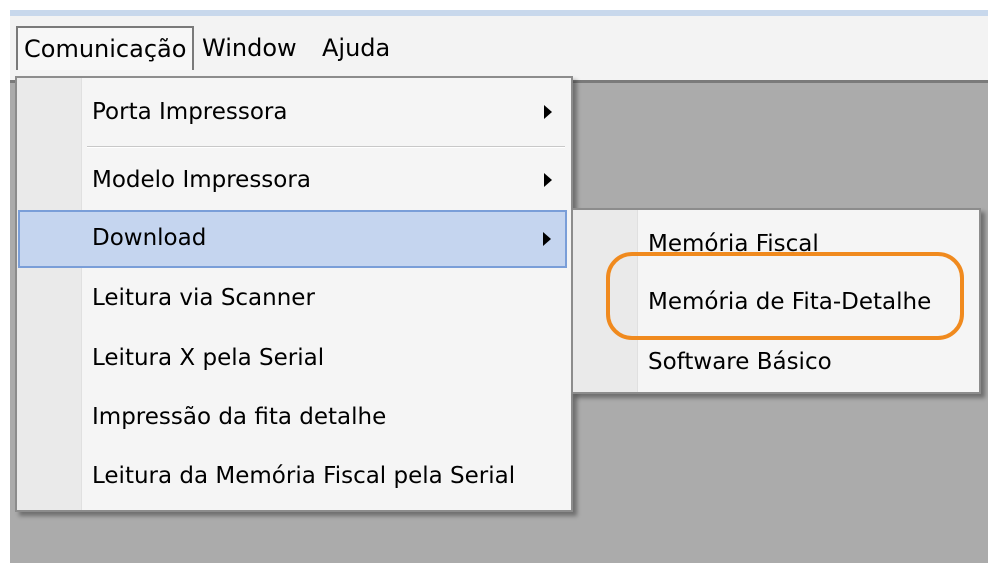 Image resolution: width=988 pixels, height=563 pixels. Describe the element at coordinates (356, 48) in the screenshot. I see `menubar-item-ajuda: Ajuda` at that location.